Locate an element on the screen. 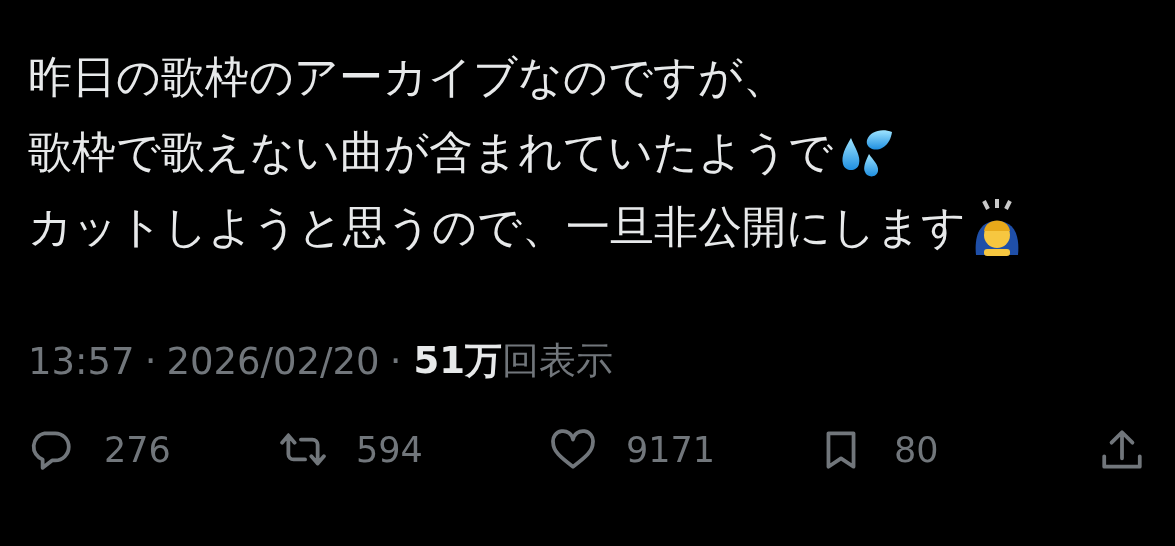 This screenshot has height=546, width=1175. view-count: 51万 is located at coordinates (457, 361).